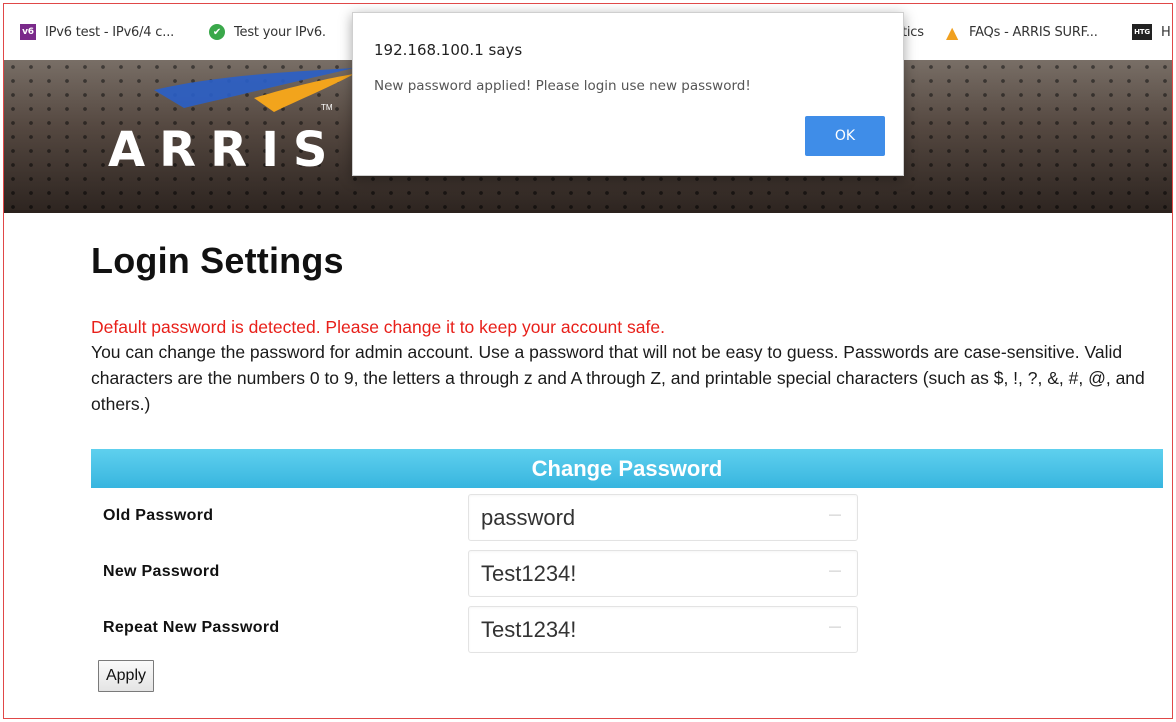 This screenshot has height=722, width=1176. Describe the element at coordinates (639, 573) in the screenshot. I see `new-password-input` at that location.